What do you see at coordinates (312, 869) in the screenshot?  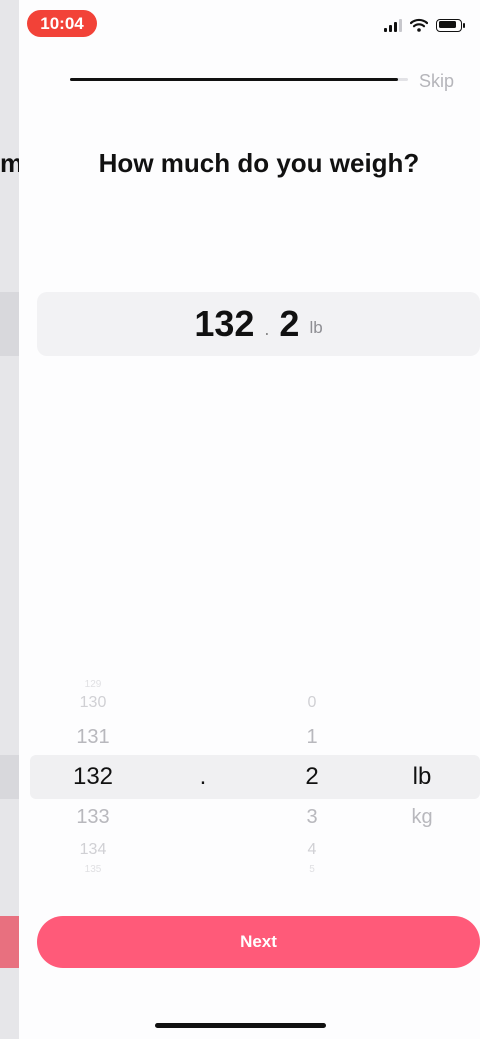 I see `picker-item: 5` at bounding box center [312, 869].